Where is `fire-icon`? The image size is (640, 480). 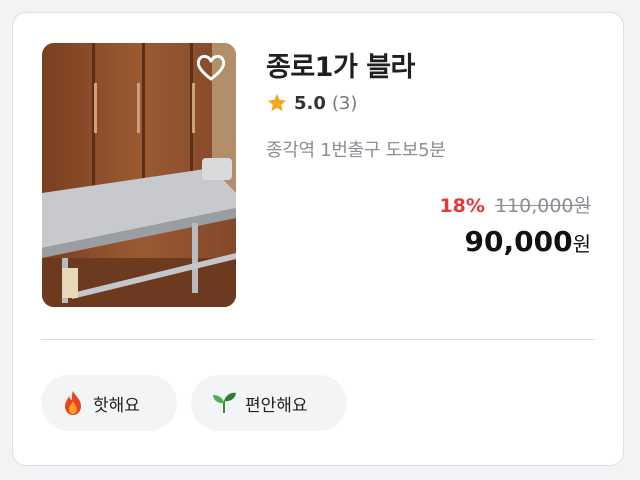
fire-icon is located at coordinates (73, 403).